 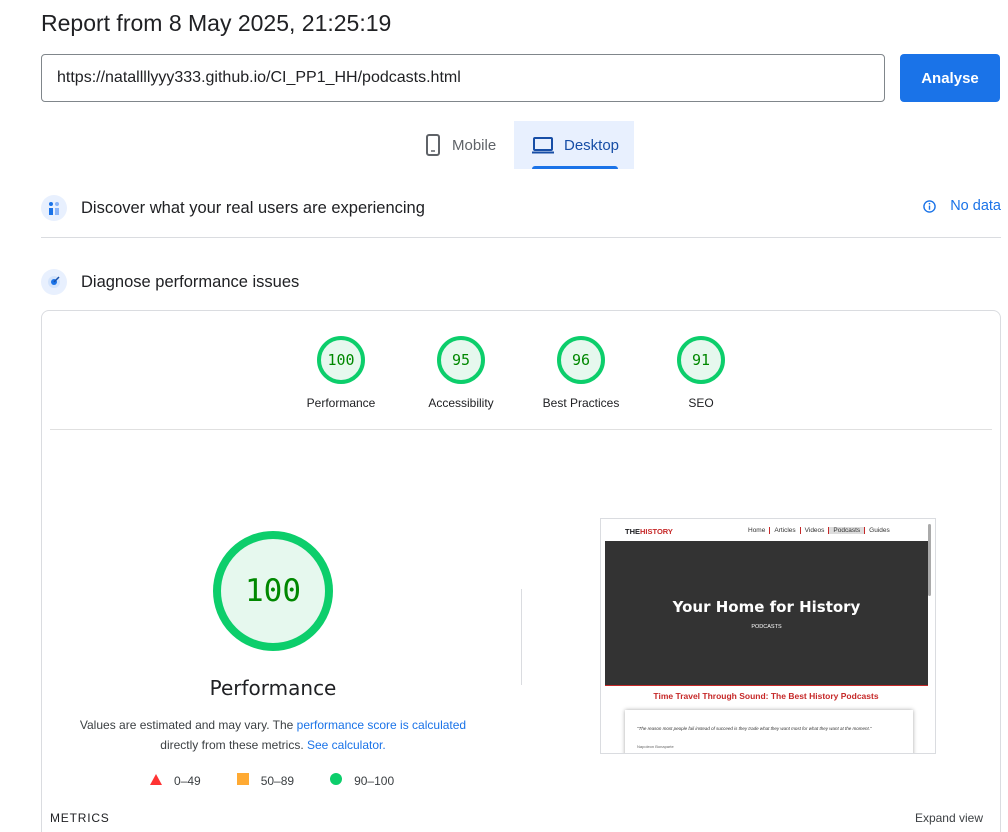 What do you see at coordinates (54, 282) in the screenshot?
I see `lighthouse-icon` at bounding box center [54, 282].